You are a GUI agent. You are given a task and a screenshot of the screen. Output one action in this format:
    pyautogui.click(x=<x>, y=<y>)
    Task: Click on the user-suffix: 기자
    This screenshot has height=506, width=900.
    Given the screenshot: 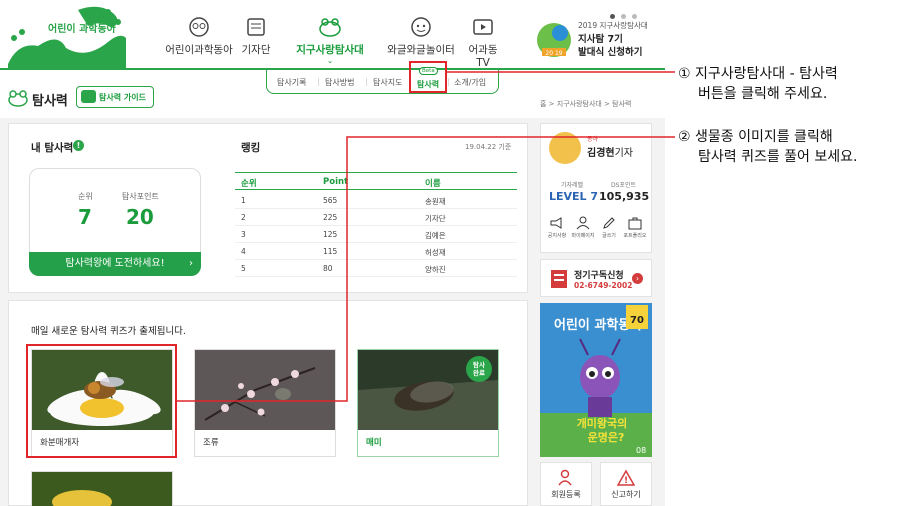 What is the action you would take?
    pyautogui.click(x=624, y=153)
    